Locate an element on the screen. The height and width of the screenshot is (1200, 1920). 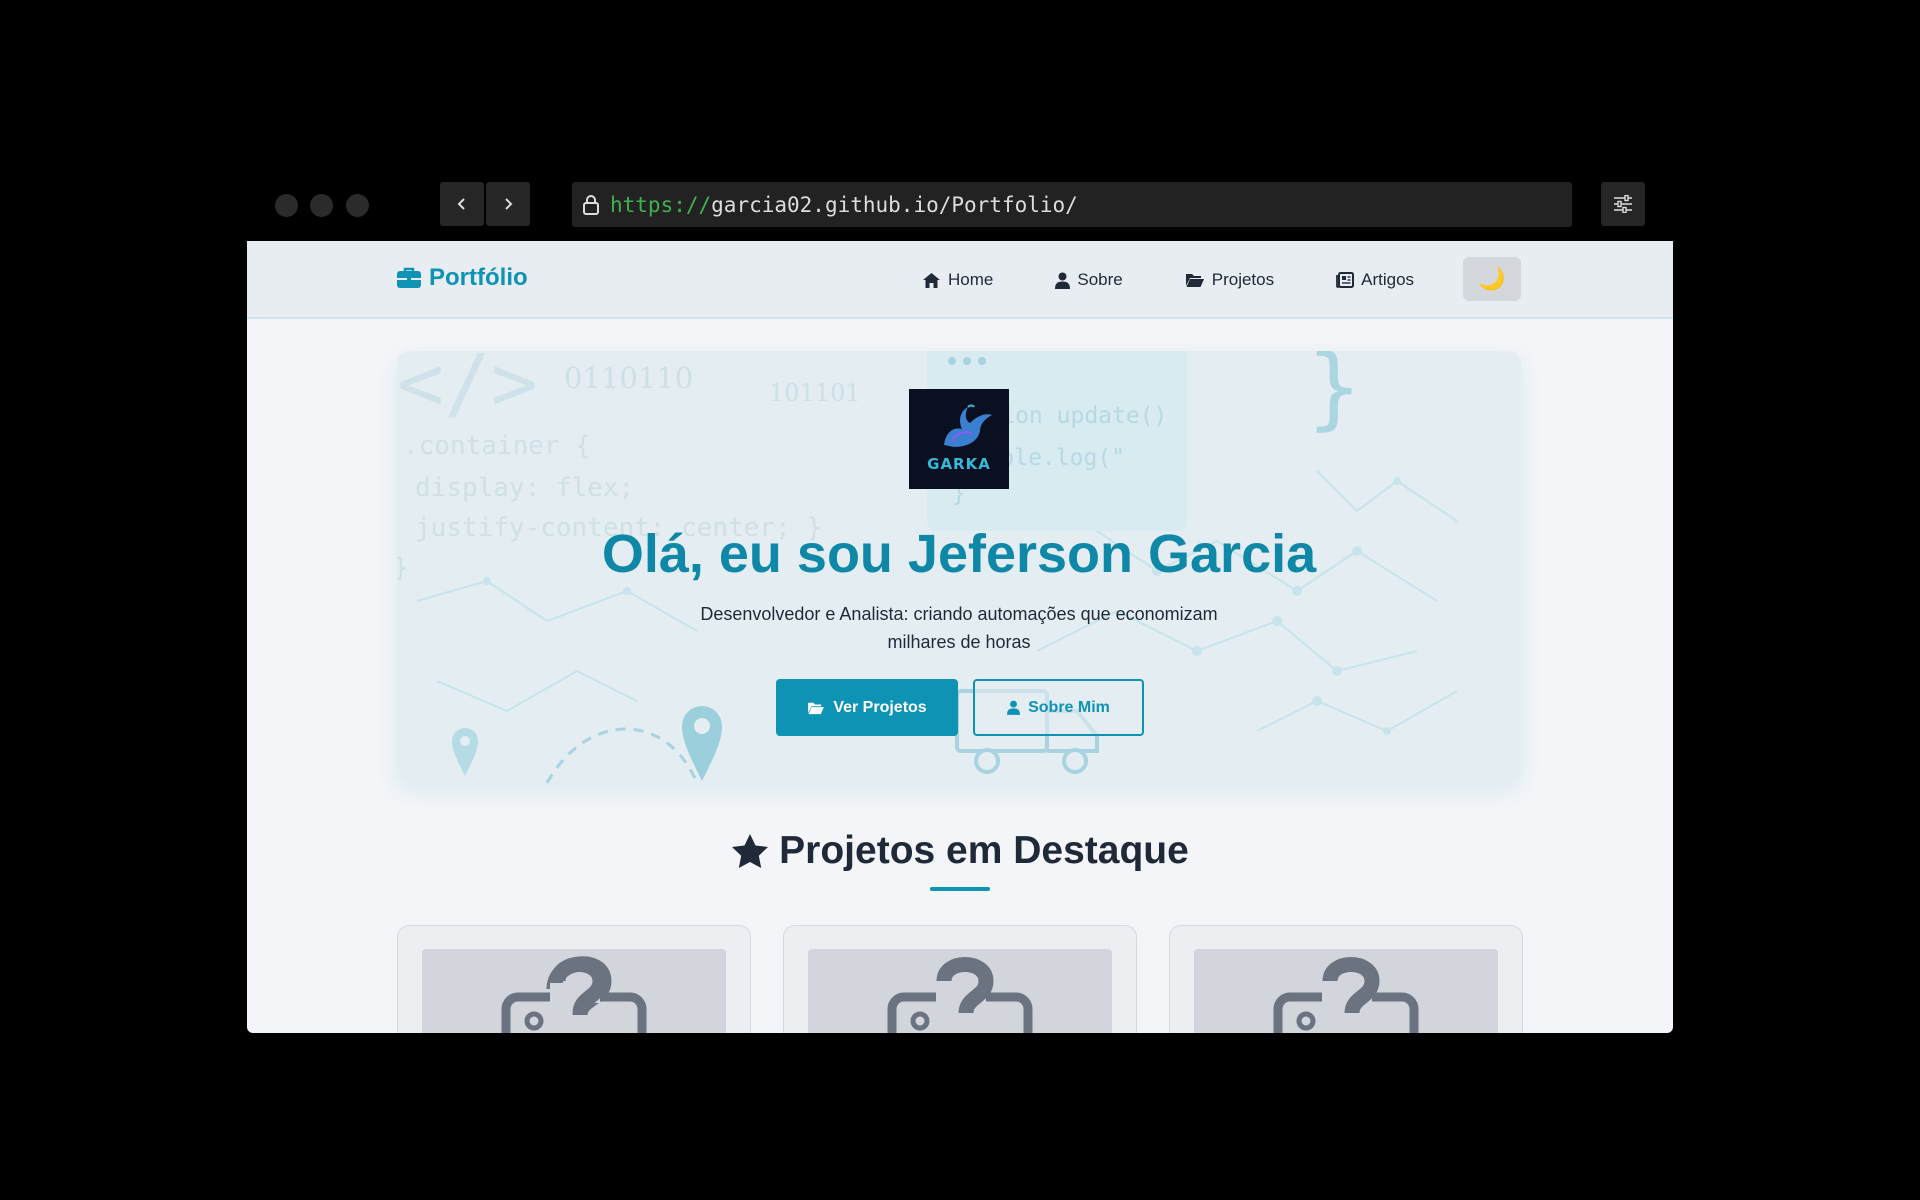
section-title-label: Projetos em Destaque is located at coordinates (984, 850).